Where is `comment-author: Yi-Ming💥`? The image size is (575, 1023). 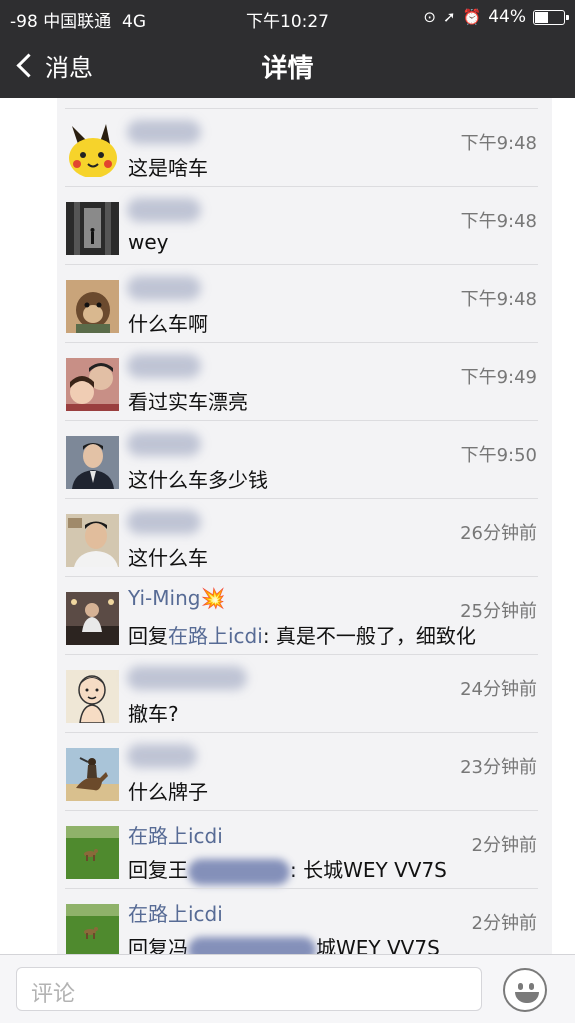 comment-author: Yi-Ming💥 is located at coordinates (176, 598).